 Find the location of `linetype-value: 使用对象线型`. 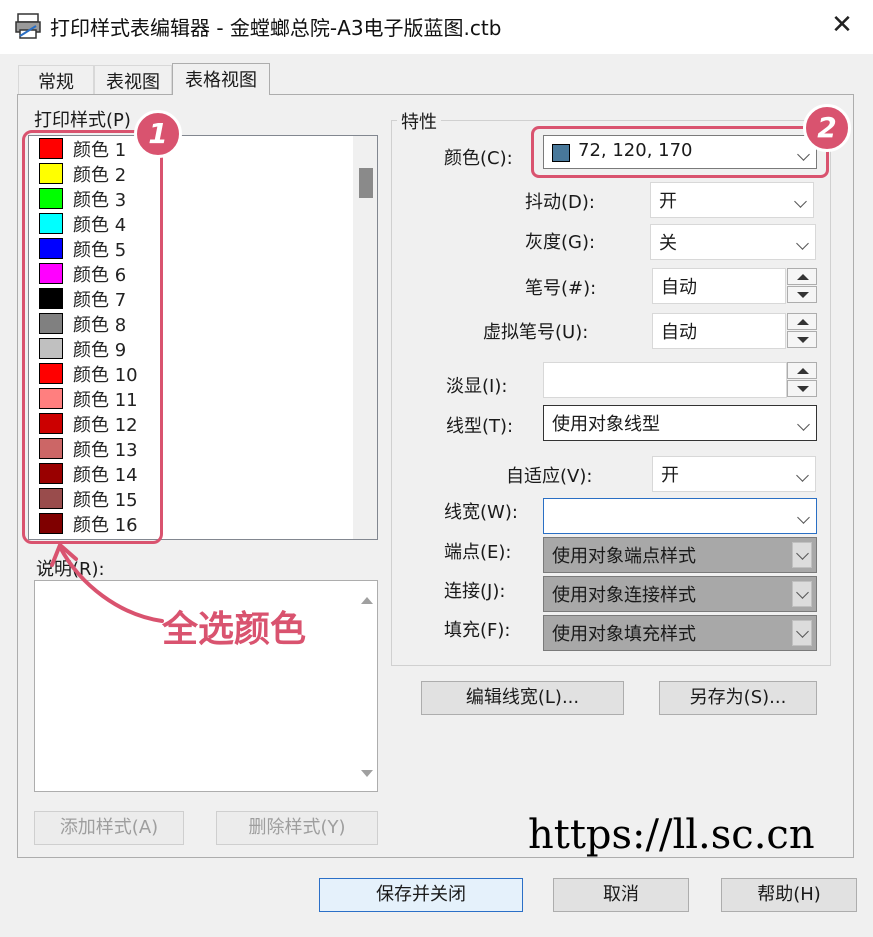

linetype-value: 使用对象线型 is located at coordinates (606, 424).